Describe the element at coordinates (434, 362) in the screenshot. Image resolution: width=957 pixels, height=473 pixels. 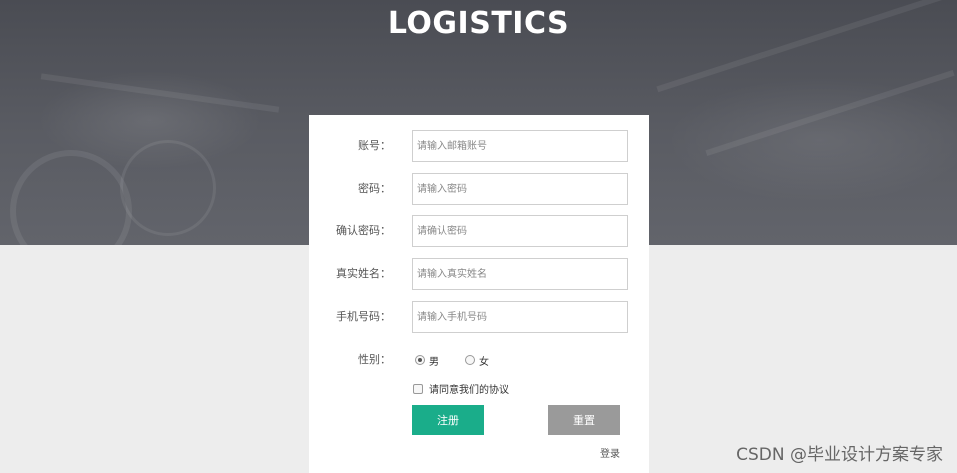
I see `gender-male-label: 男` at that location.